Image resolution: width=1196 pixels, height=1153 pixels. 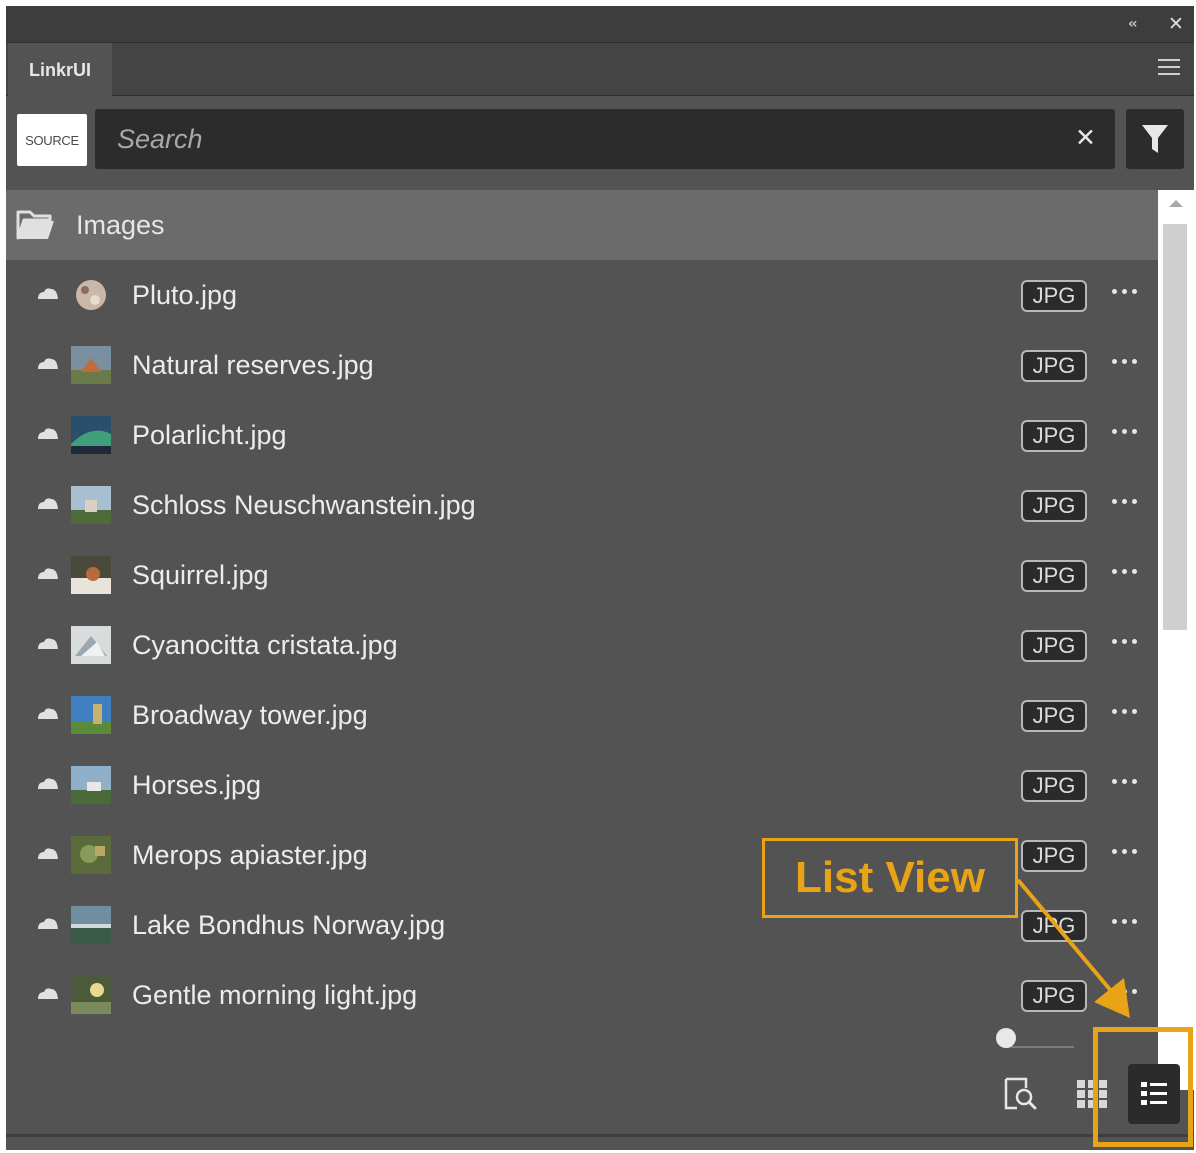 I want to click on file-row: Pluto.jpg JPG, so click(x=582, y=295).